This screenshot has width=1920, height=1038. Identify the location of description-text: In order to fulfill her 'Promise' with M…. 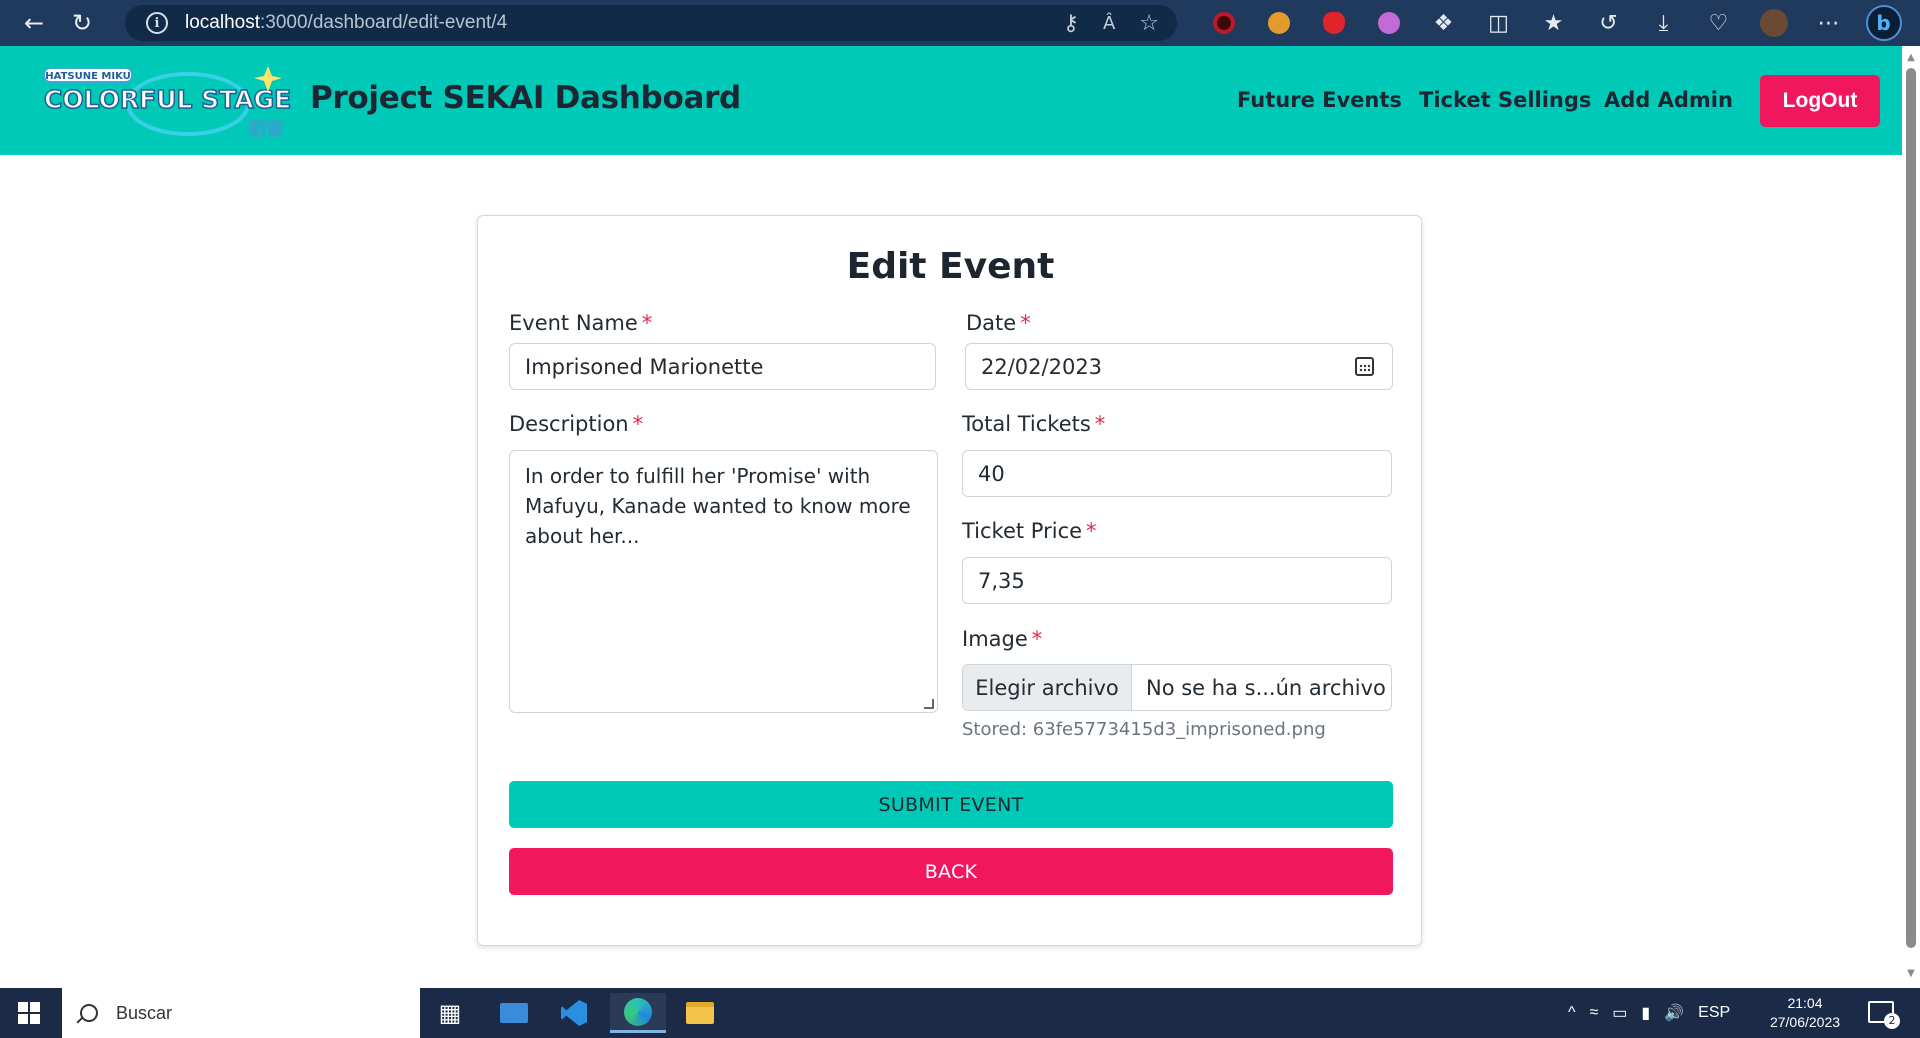
(718, 506).